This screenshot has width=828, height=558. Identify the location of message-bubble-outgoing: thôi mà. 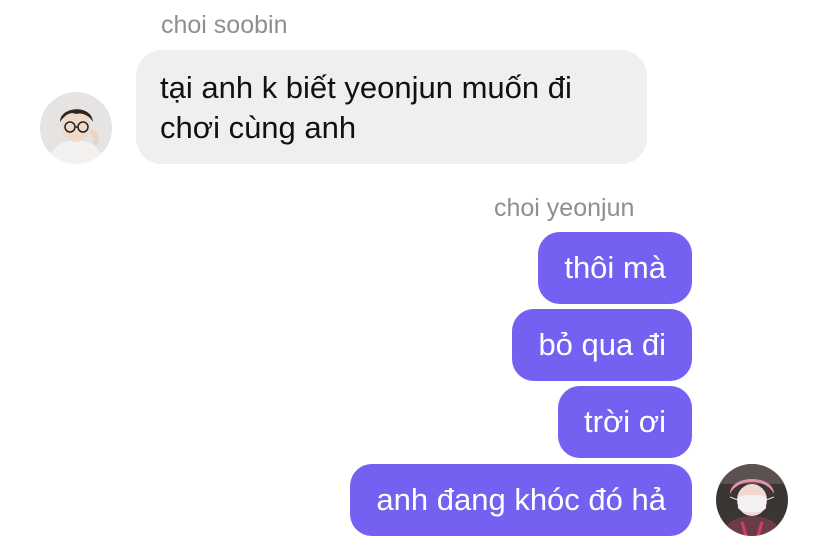
(615, 268).